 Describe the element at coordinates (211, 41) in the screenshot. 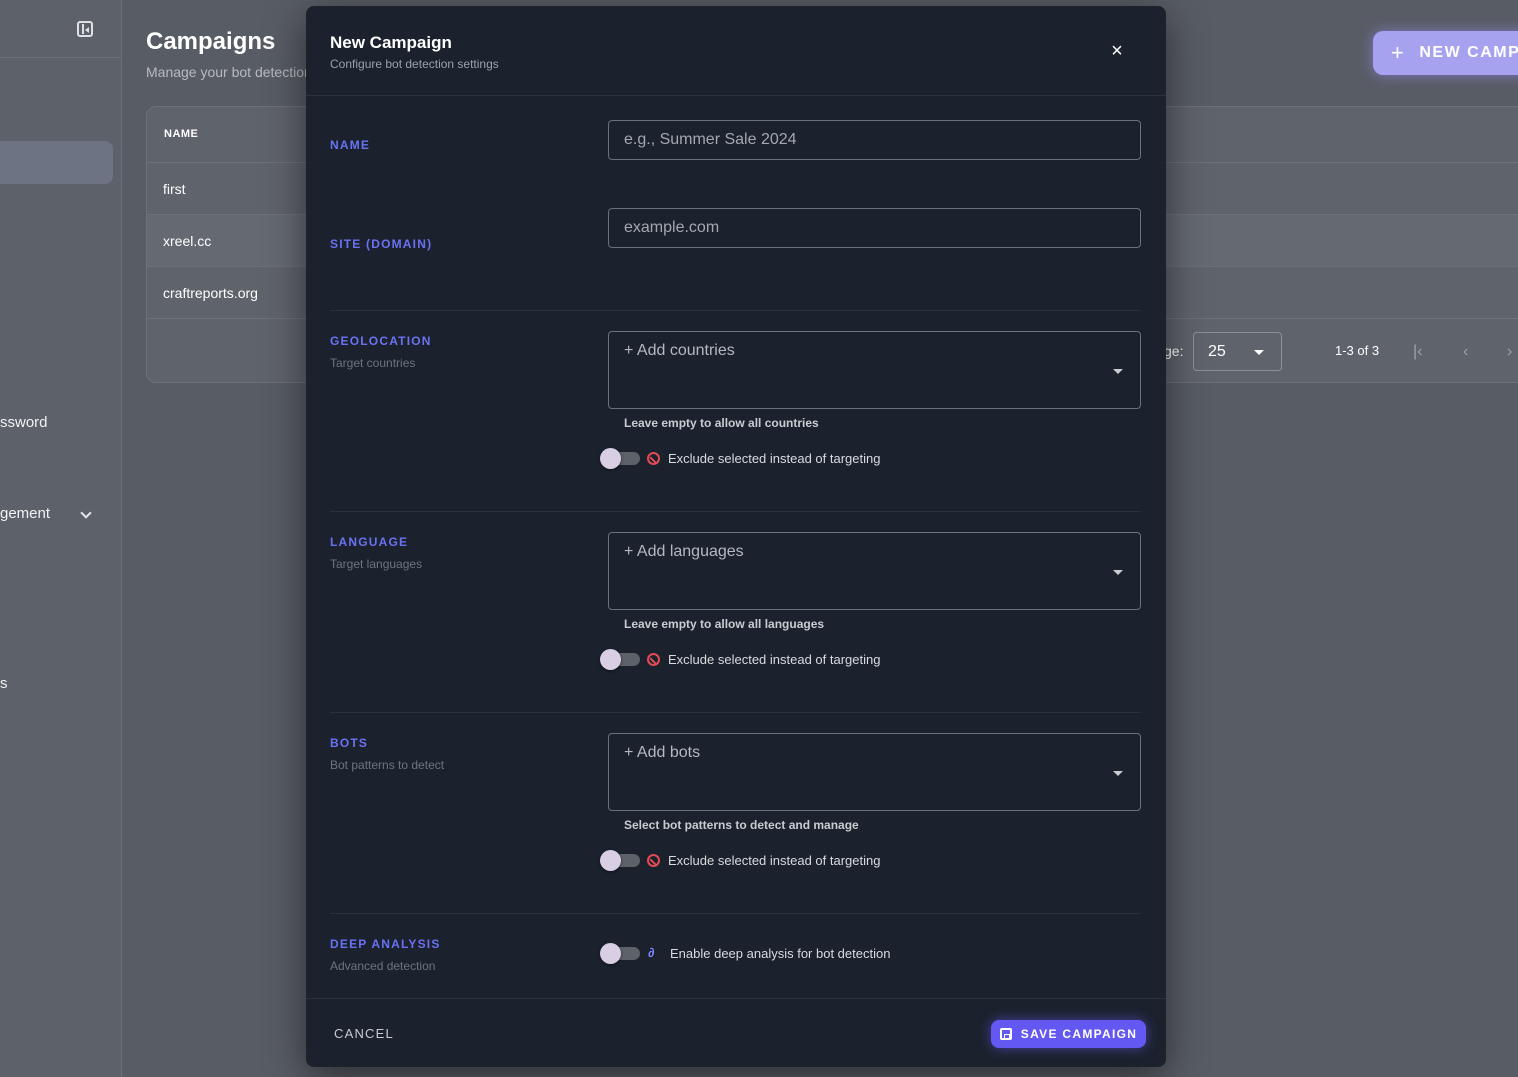

I see `page-title: Campaigns` at that location.